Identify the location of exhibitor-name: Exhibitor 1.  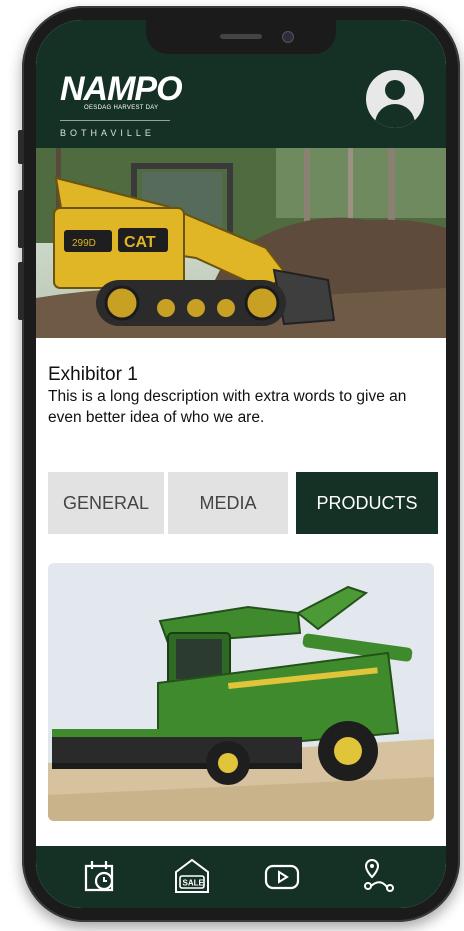
(93, 374).